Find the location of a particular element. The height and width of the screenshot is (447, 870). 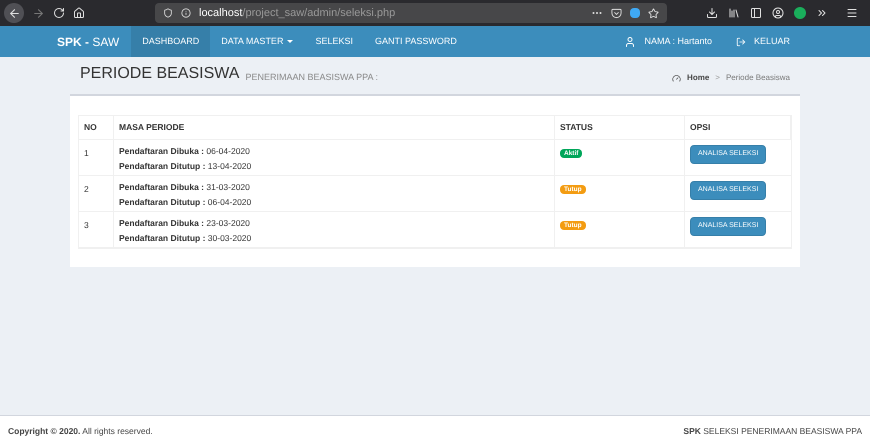

star-icon is located at coordinates (653, 13).